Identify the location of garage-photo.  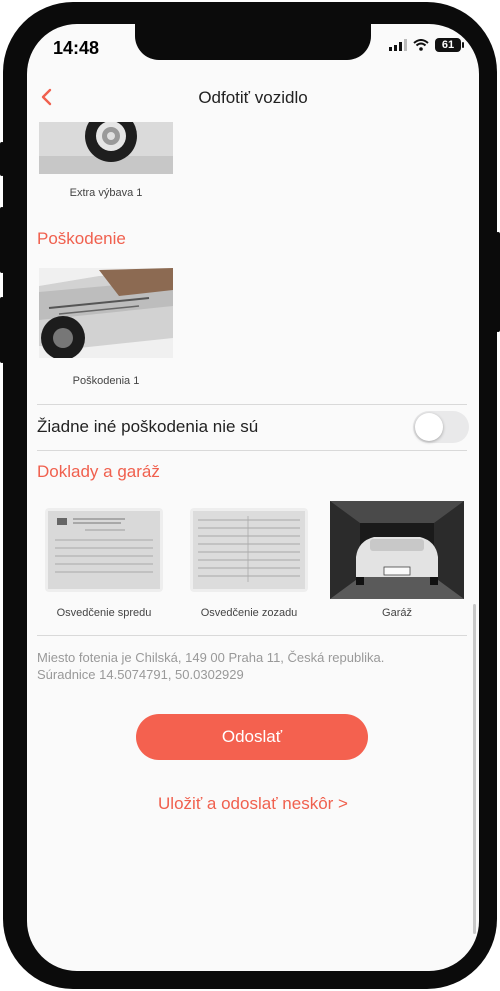
(397, 550).